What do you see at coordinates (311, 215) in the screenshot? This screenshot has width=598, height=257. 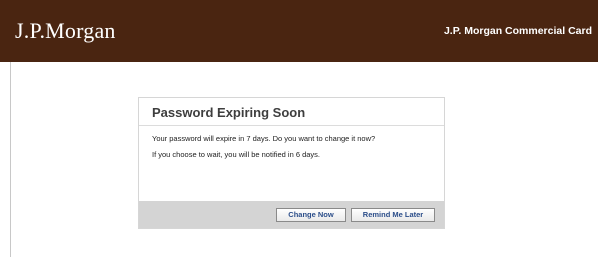 I see `change-now-button: Change Now` at bounding box center [311, 215].